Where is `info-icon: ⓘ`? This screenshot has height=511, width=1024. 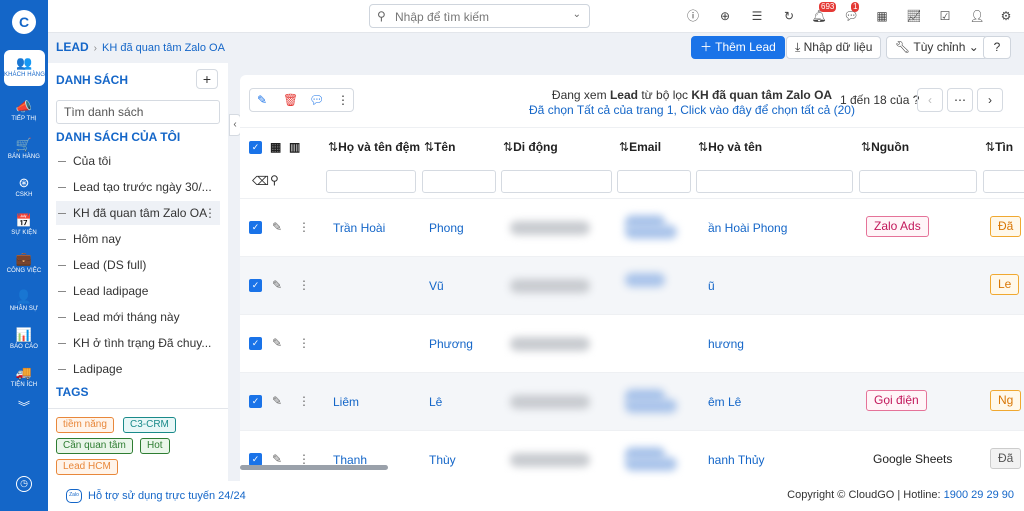 info-icon: ⓘ is located at coordinates (693, 16).